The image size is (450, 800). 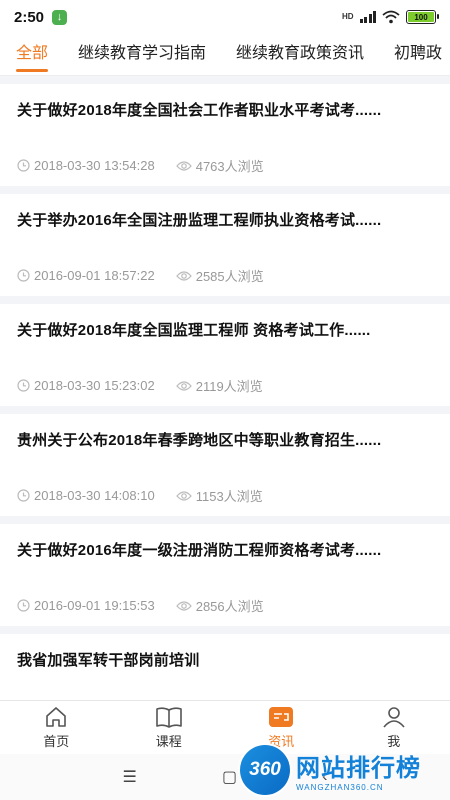 I want to click on download-notification-icon: ↓, so click(x=60, y=17).